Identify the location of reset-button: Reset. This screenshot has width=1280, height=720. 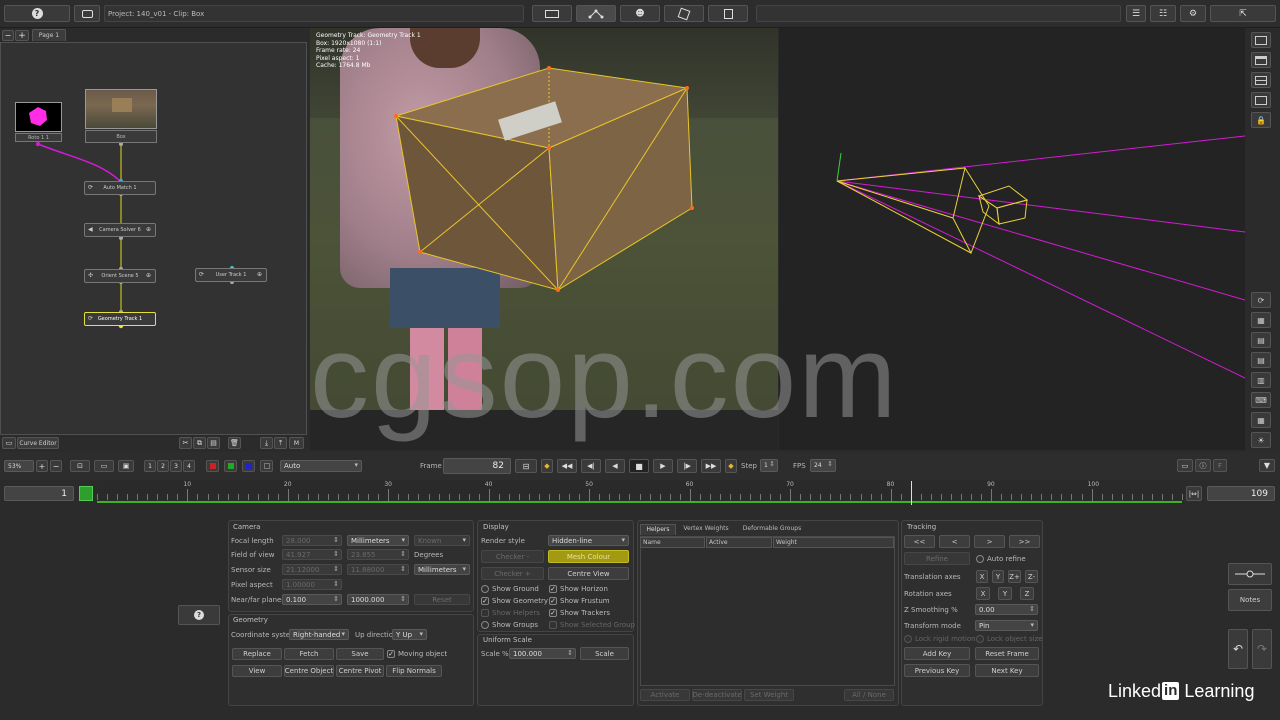
(442, 599).